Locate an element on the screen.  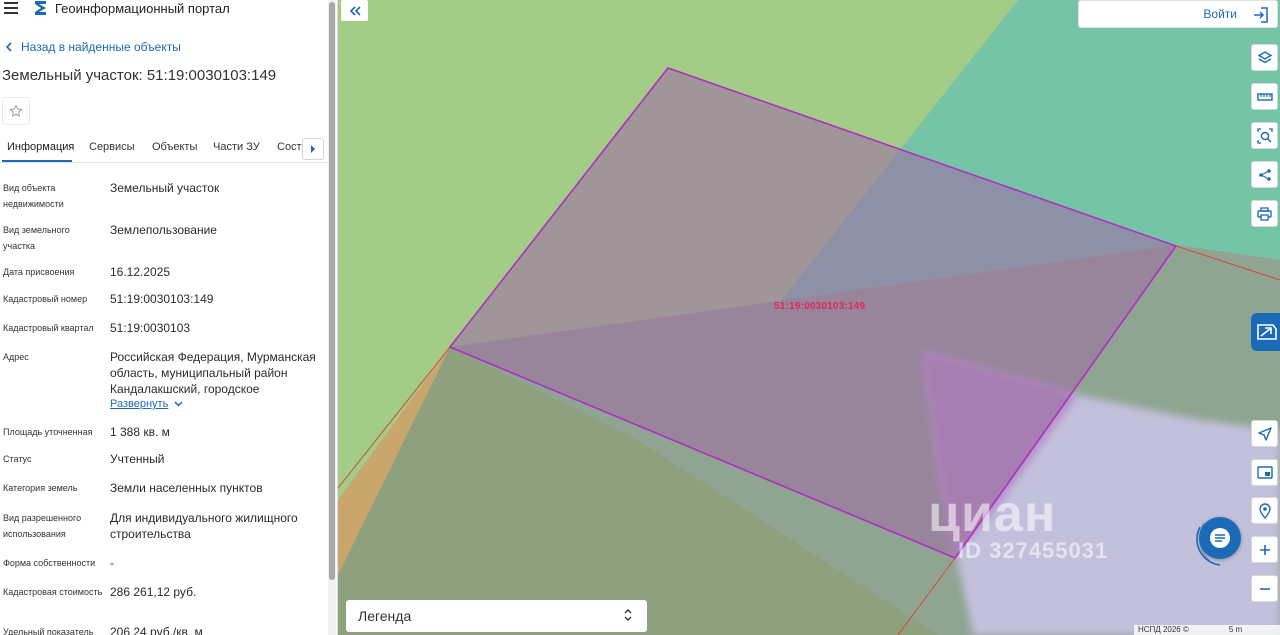
print-button is located at coordinates (1264, 213).